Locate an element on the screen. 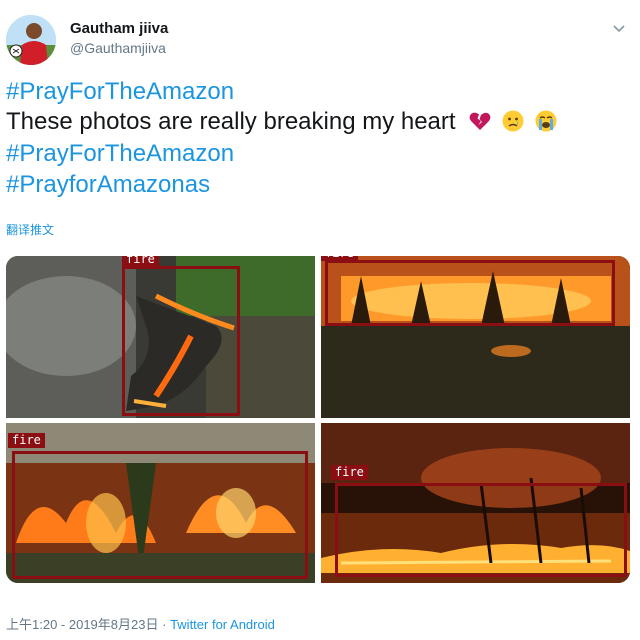 The width and height of the screenshot is (640, 640). translate-tweet-link: 翻译推文 is located at coordinates (30, 229).